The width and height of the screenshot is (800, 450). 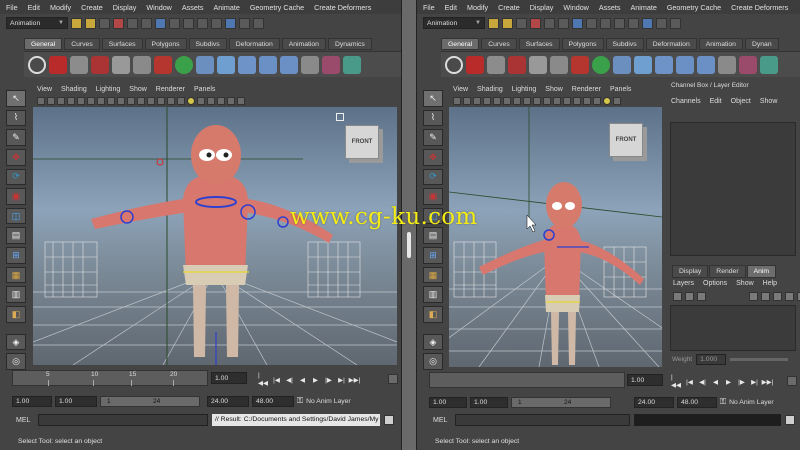 What do you see at coordinates (617, 100) in the screenshot?
I see `shadows-icon` at bounding box center [617, 100].